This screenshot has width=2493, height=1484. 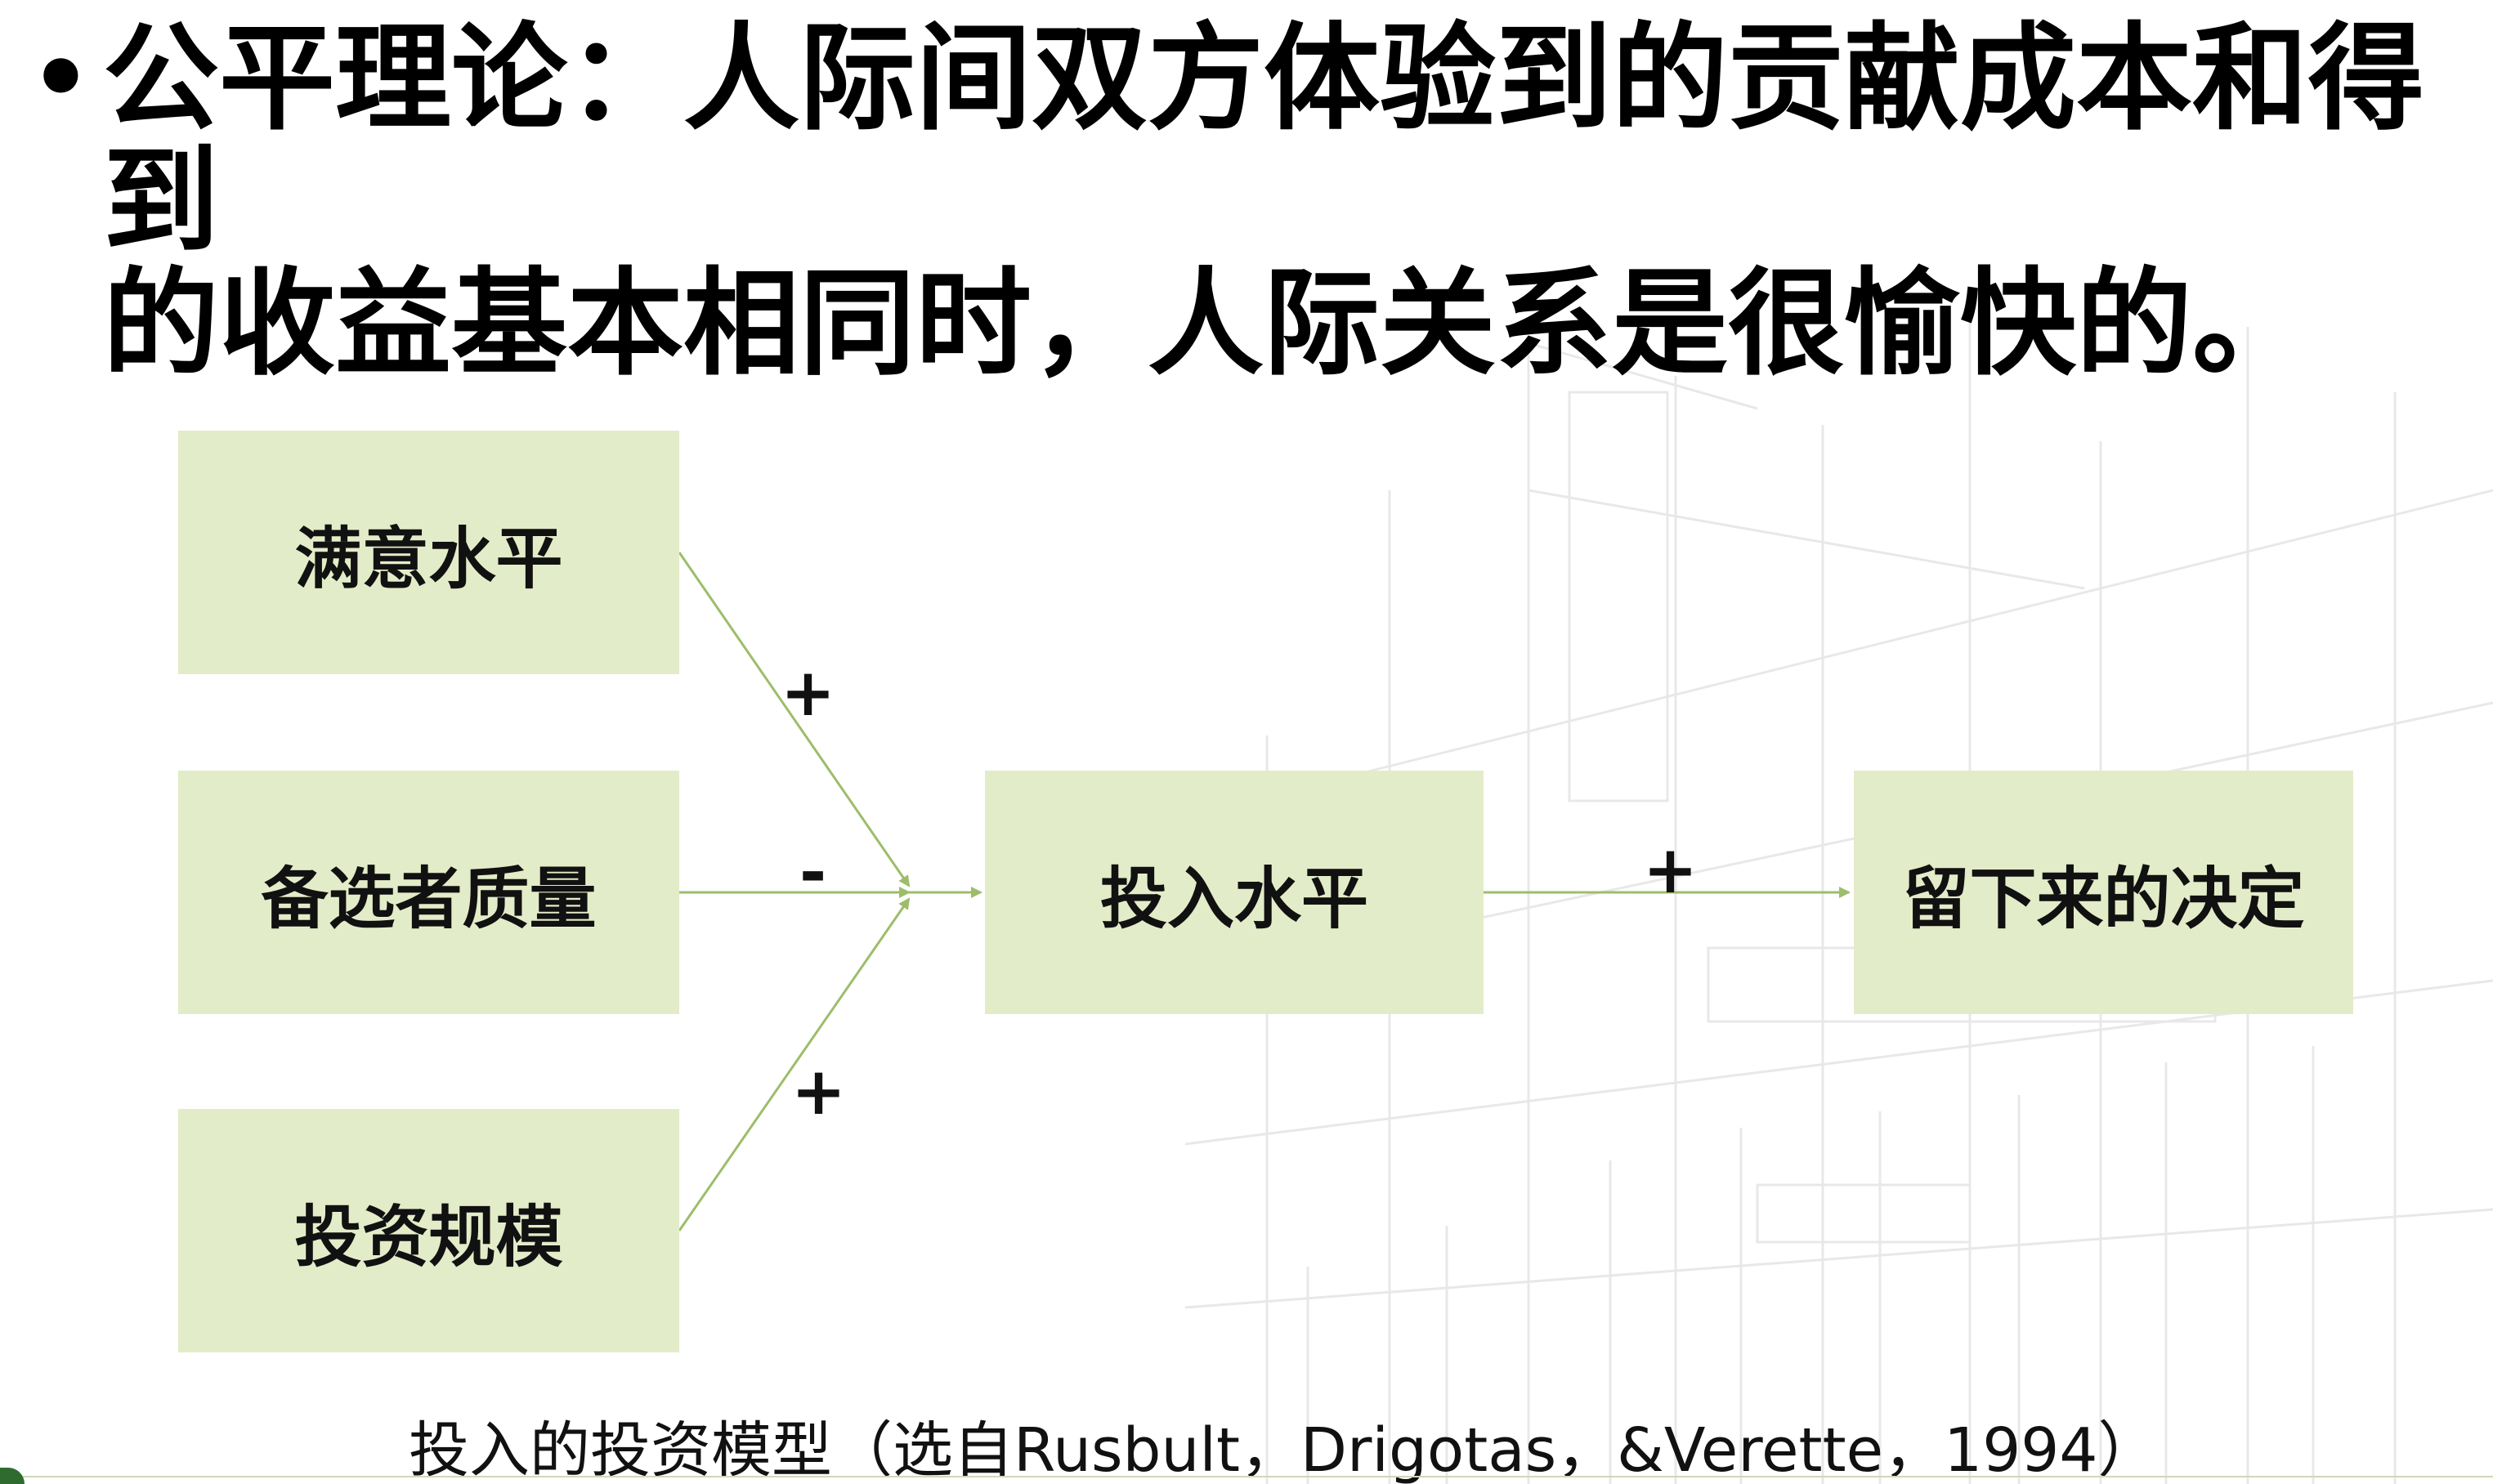 What do you see at coordinates (1671, 870) in the screenshot?
I see `sign-commitment-positive: +` at bounding box center [1671, 870].